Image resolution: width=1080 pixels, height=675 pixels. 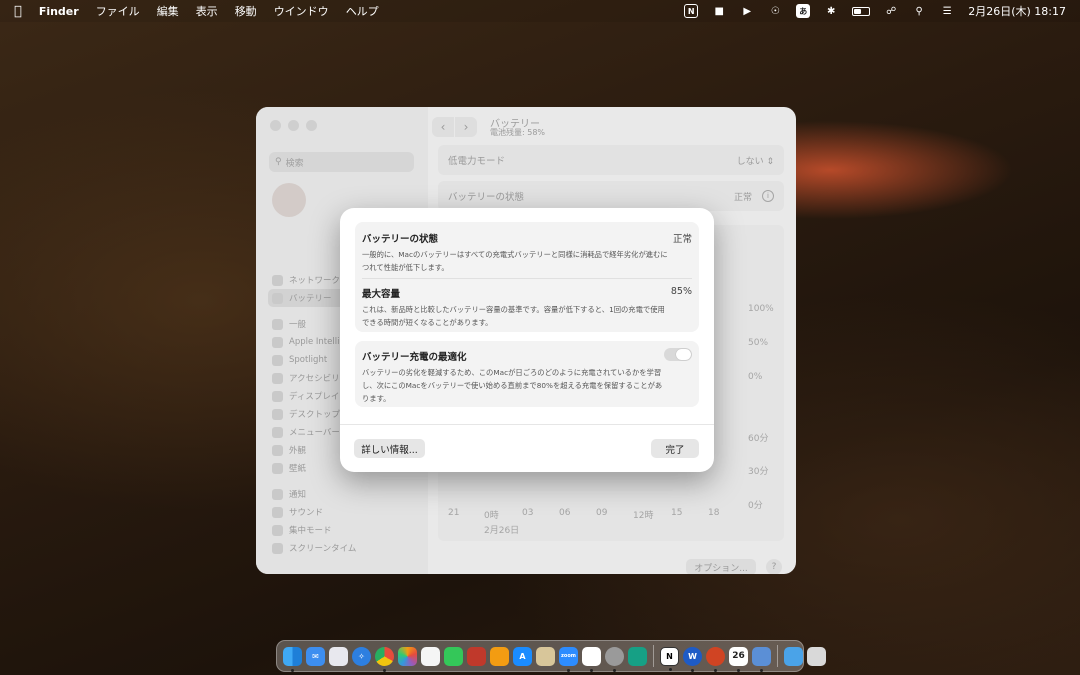 What do you see at coordinates (345, 548) in the screenshot?
I see `sidebar-item-screen-time: スクリーンタイム` at bounding box center [345, 548].